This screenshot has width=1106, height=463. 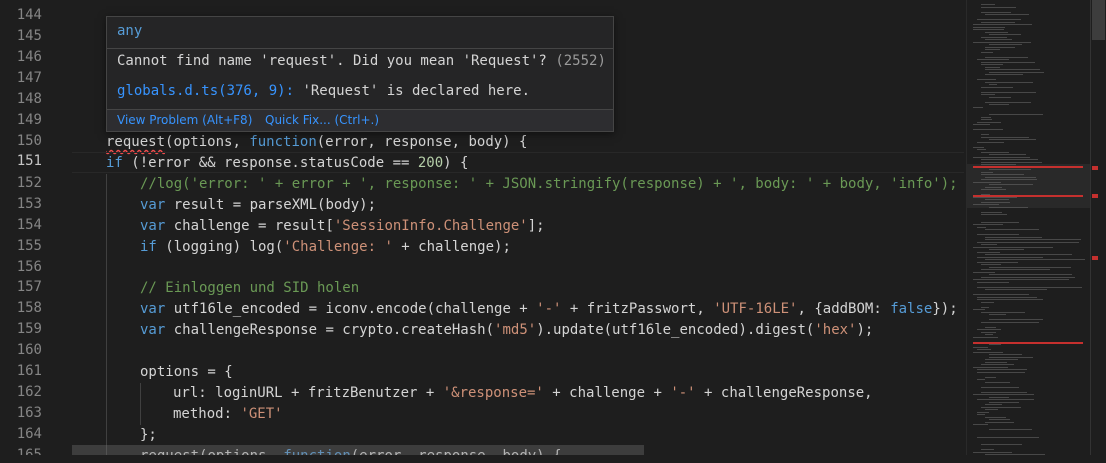 I want to click on code-text: result = parseXML(body);, so click(x=271, y=205).